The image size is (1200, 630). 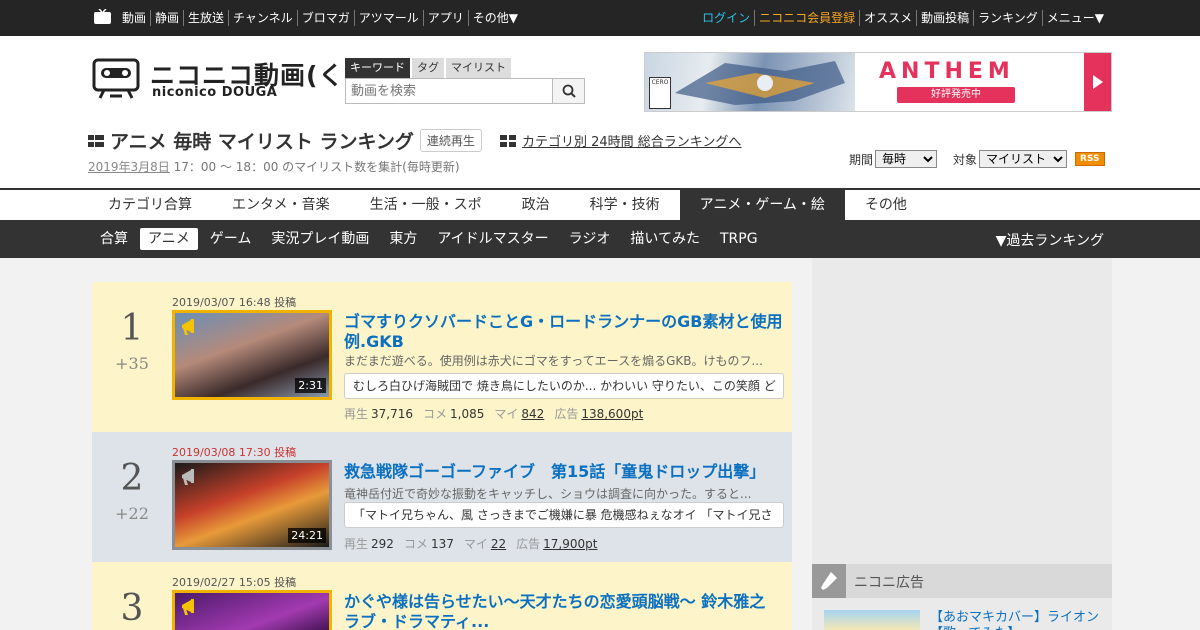 I want to click on search-tab: キーワード, so click(x=377, y=68).